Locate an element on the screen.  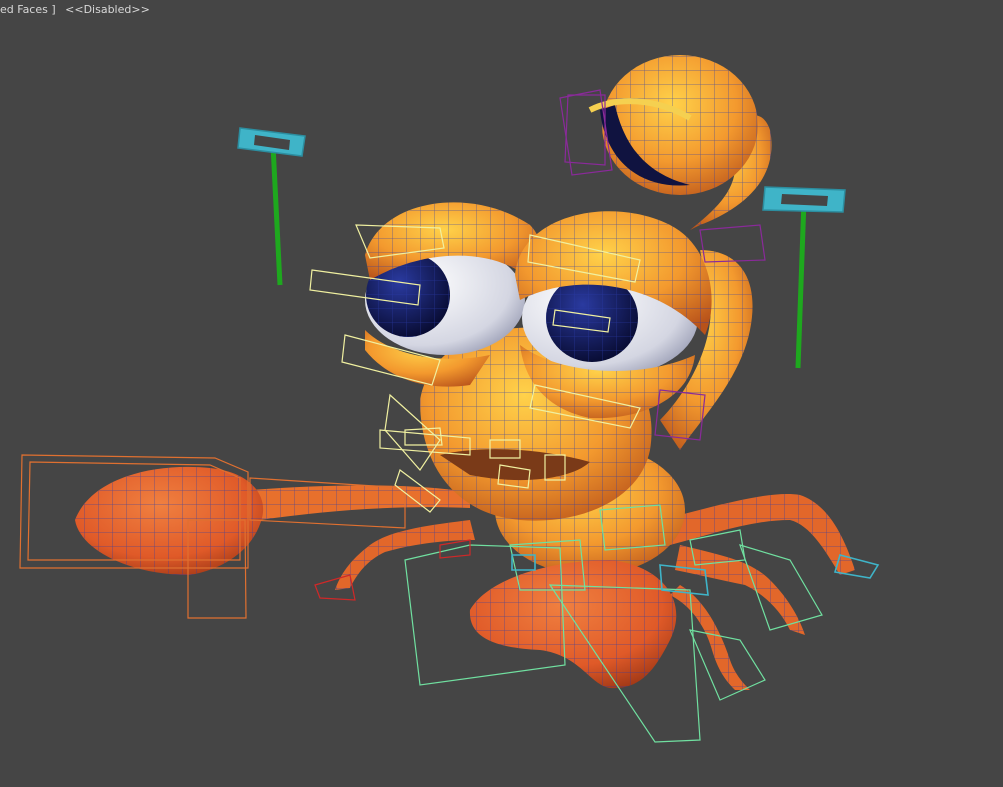
ik-handle-right-icon is located at coordinates (804, 277).